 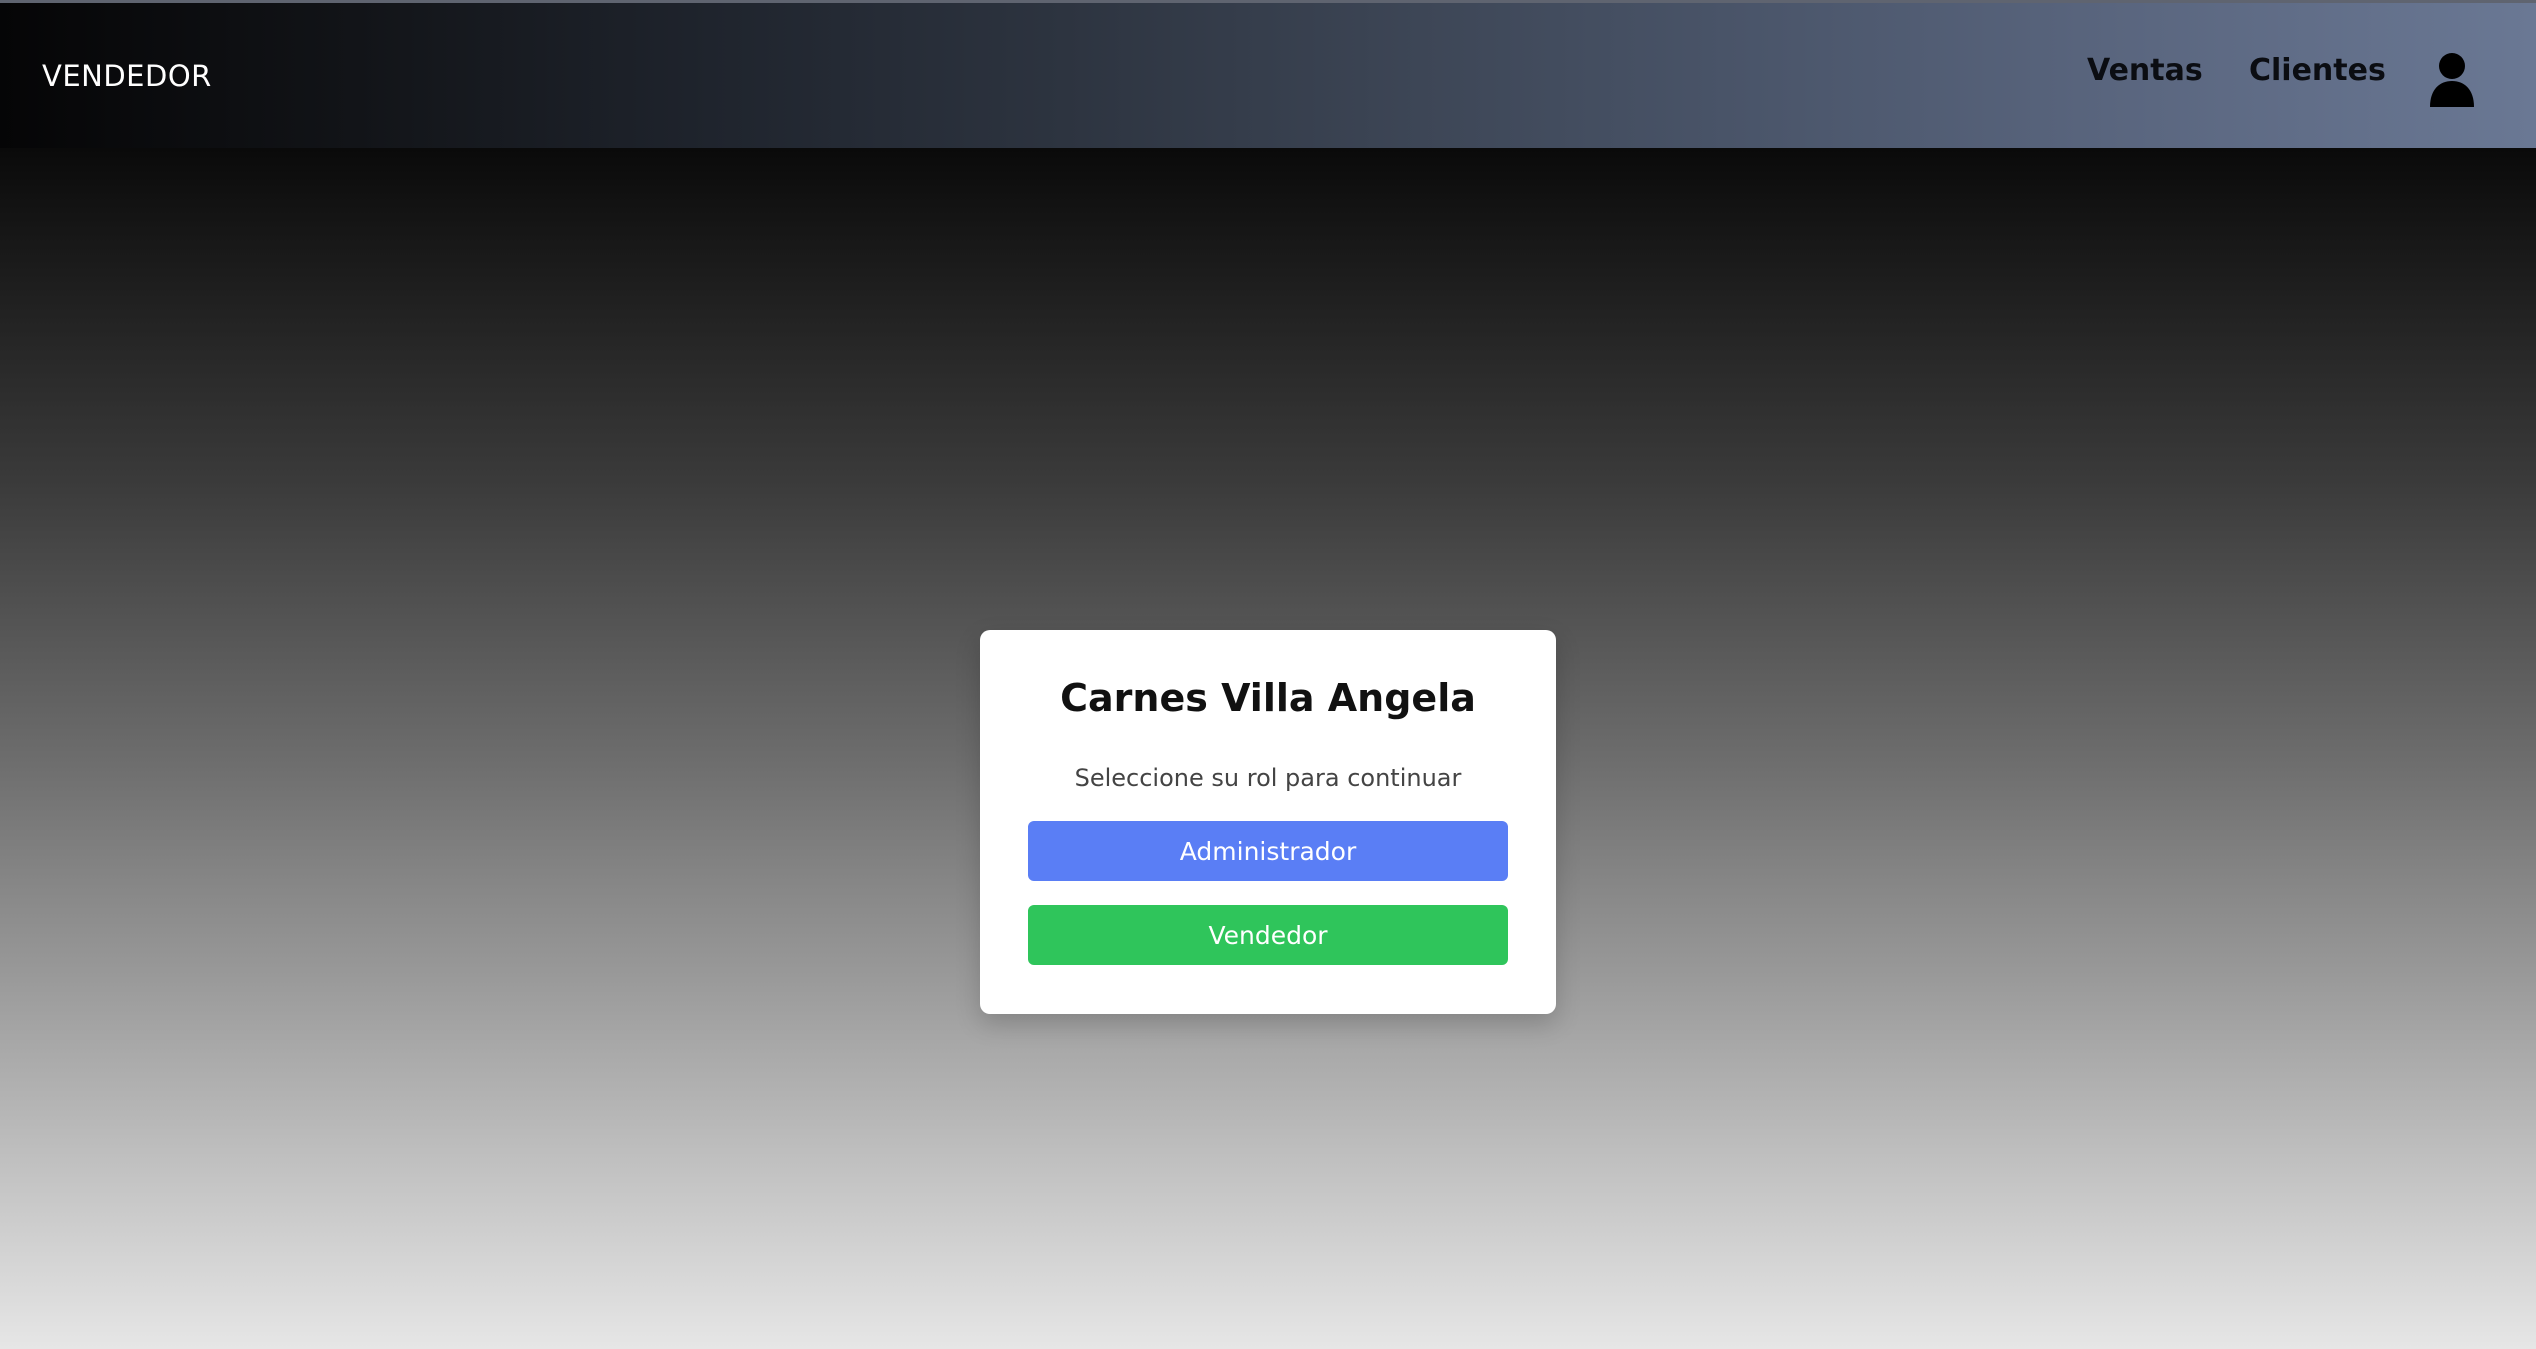 I want to click on nav-clientes: Clientes, so click(x=2317, y=70).